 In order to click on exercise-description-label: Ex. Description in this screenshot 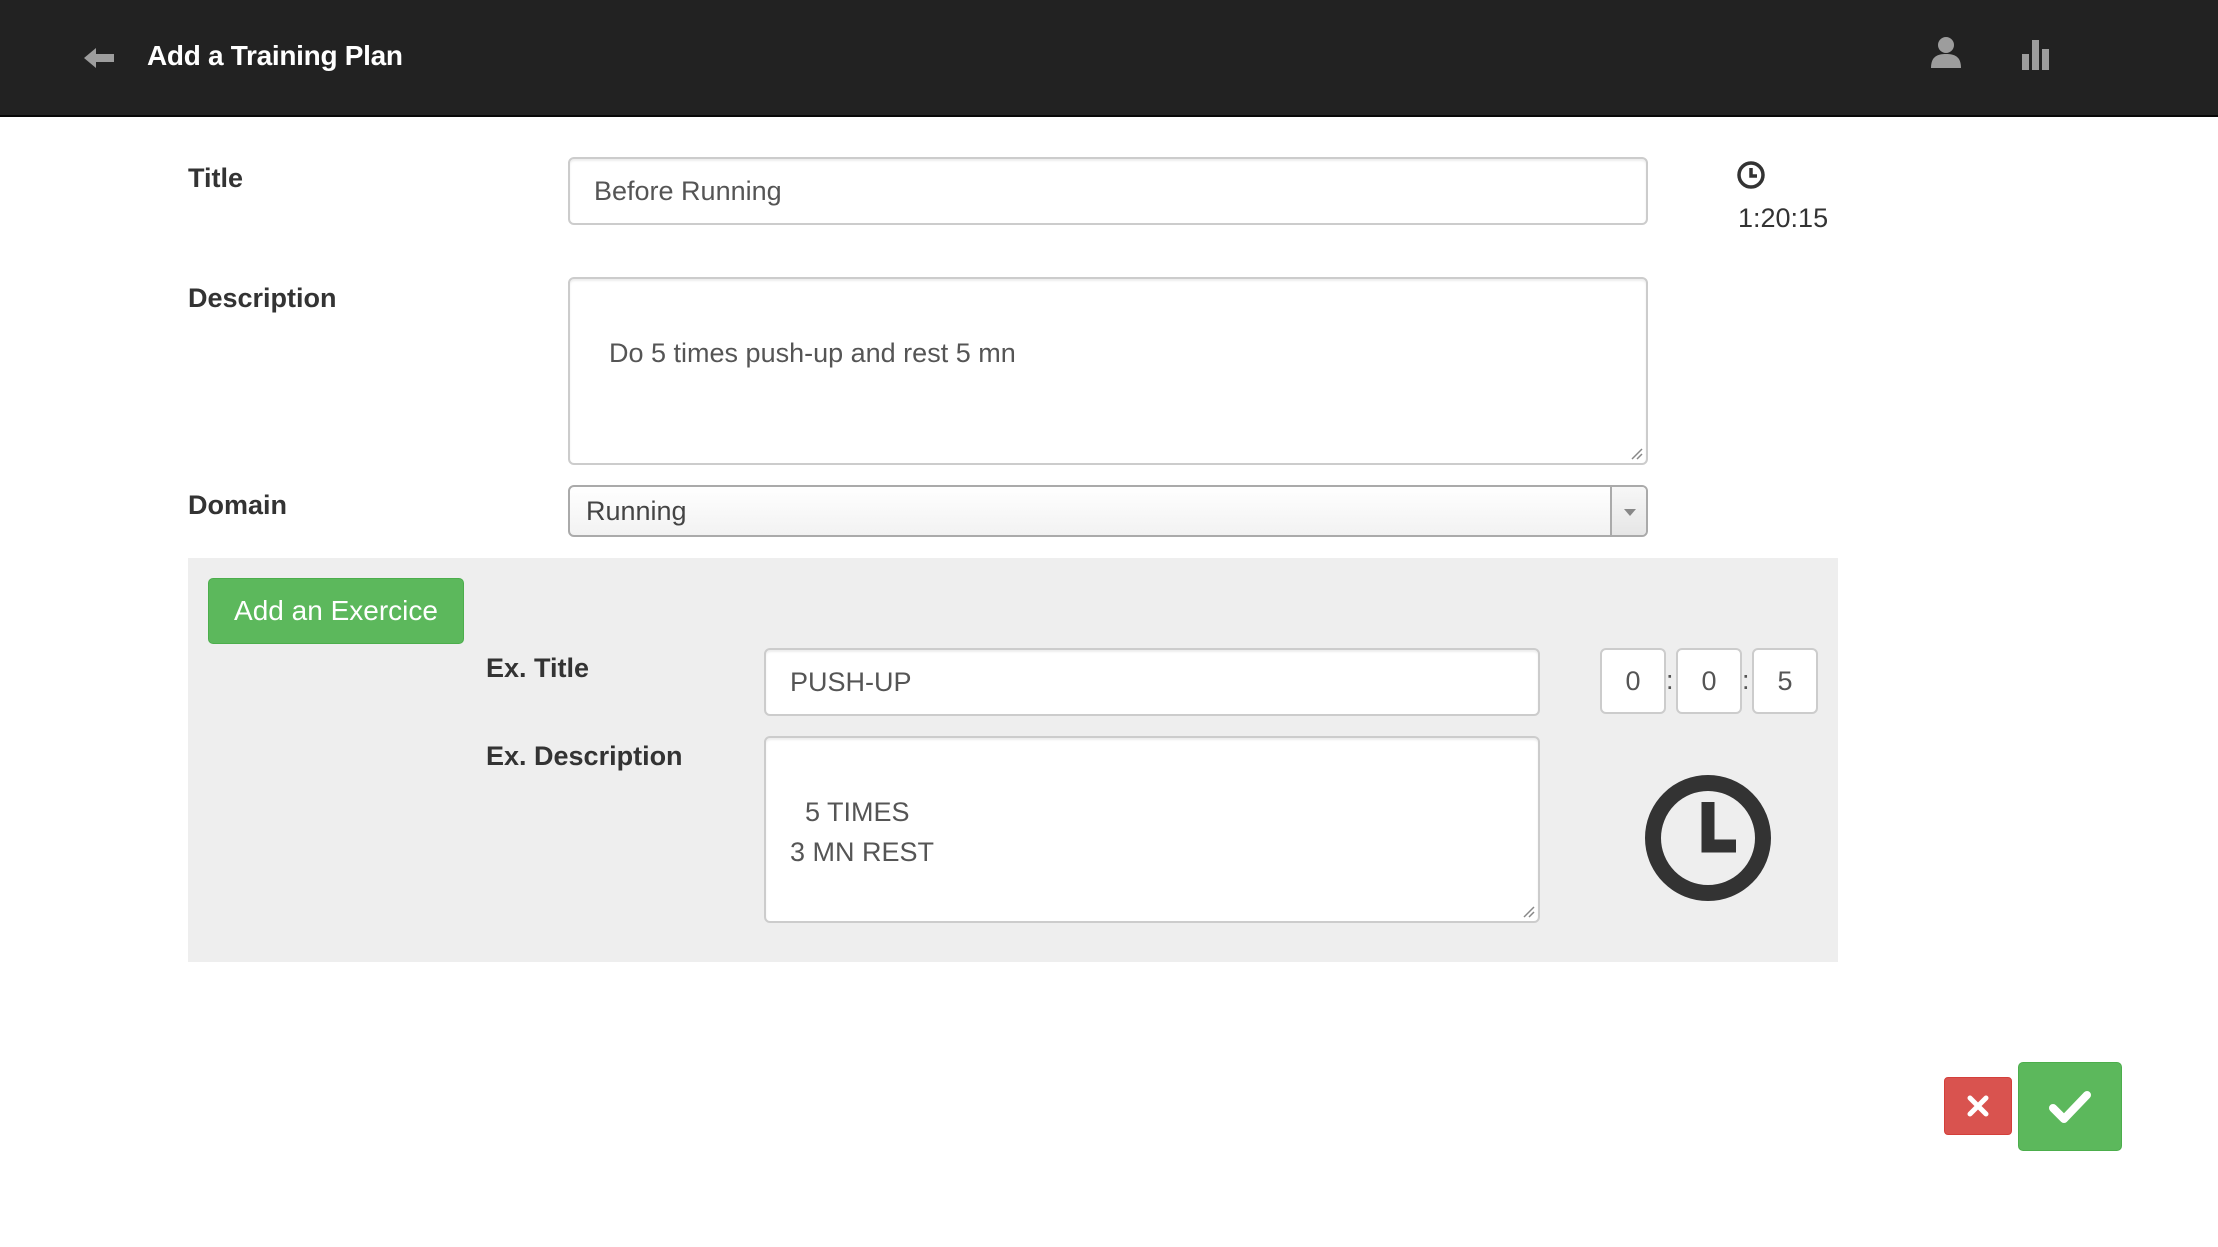, I will do `click(584, 756)`.